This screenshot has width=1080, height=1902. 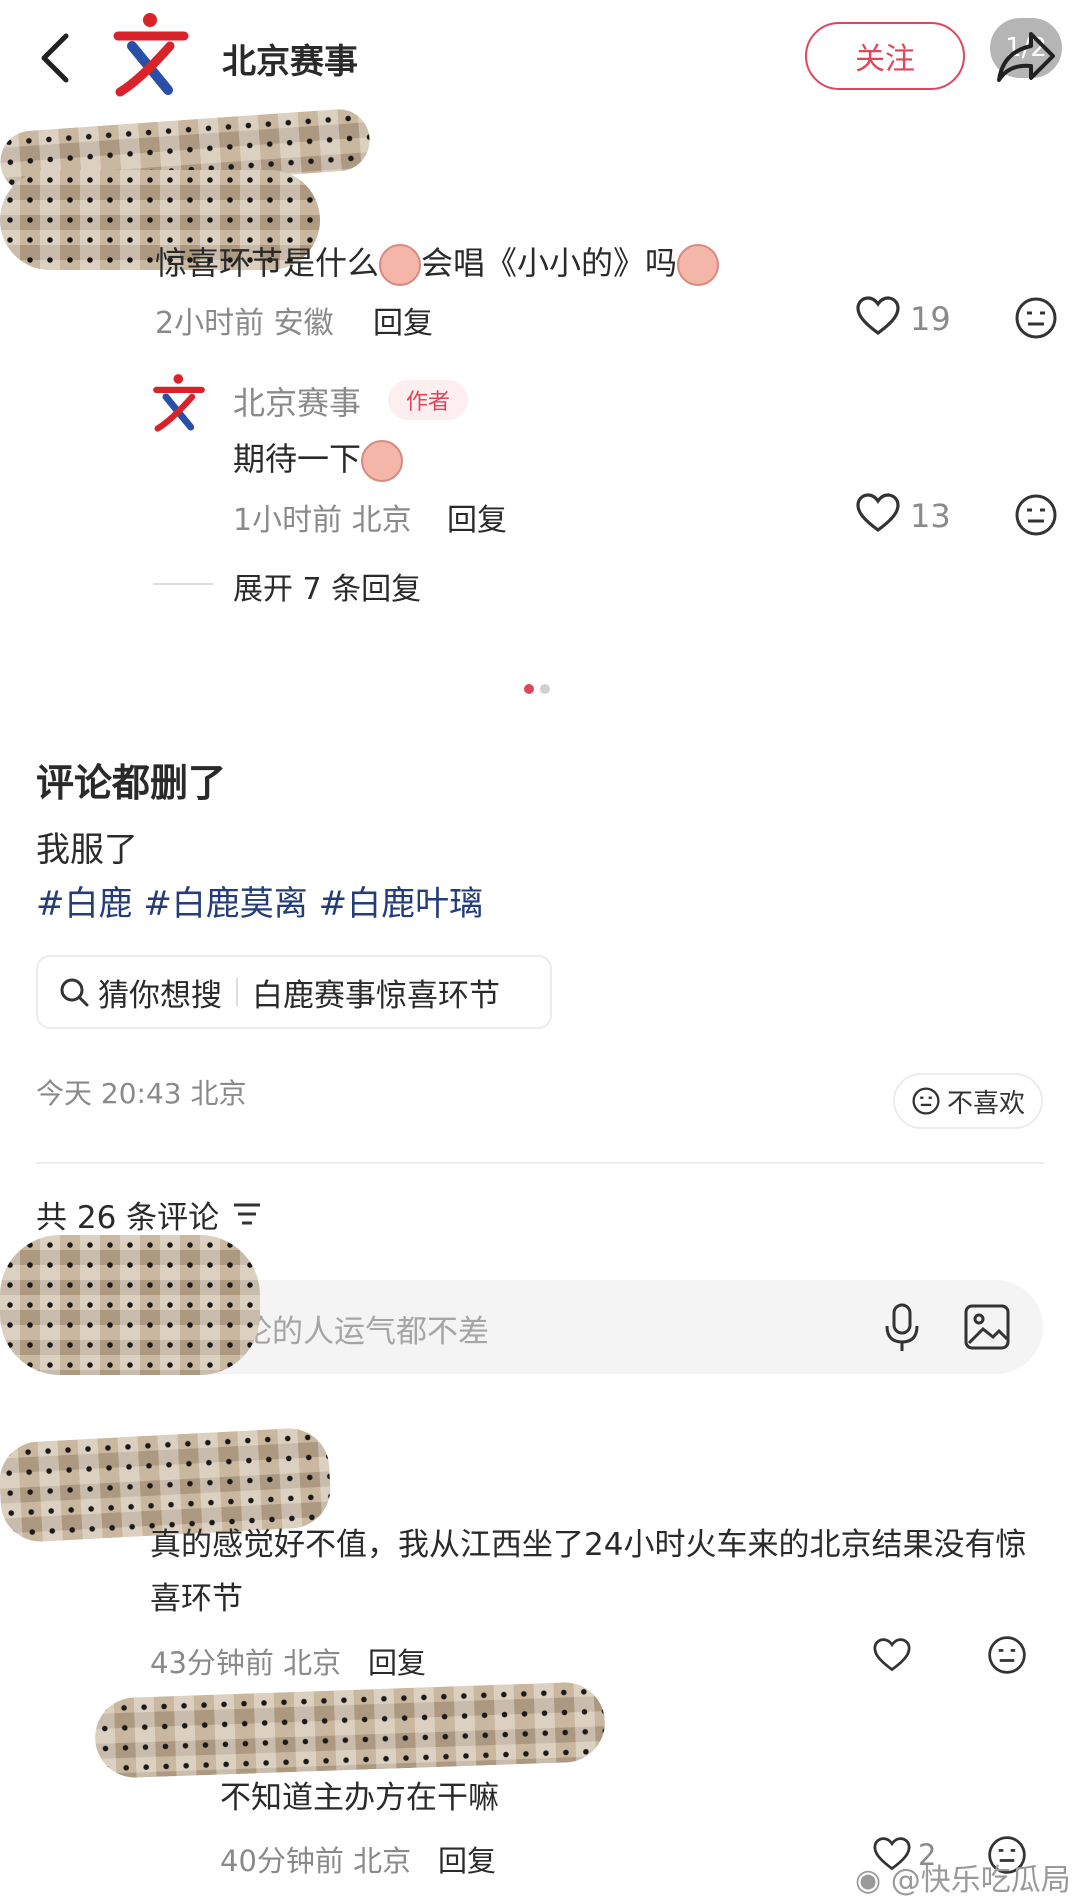 I want to click on back-icon, so click(x=54, y=58).